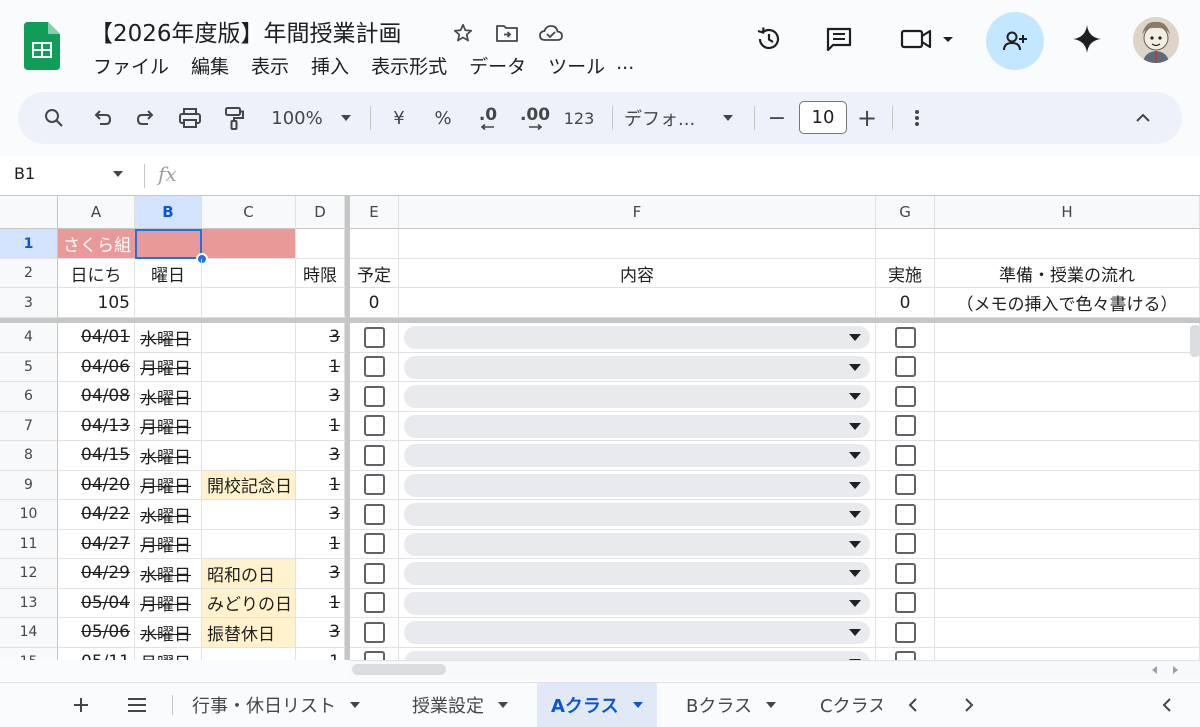 The width and height of the screenshot is (1200, 727). I want to click on row-header: 10, so click(29, 515).